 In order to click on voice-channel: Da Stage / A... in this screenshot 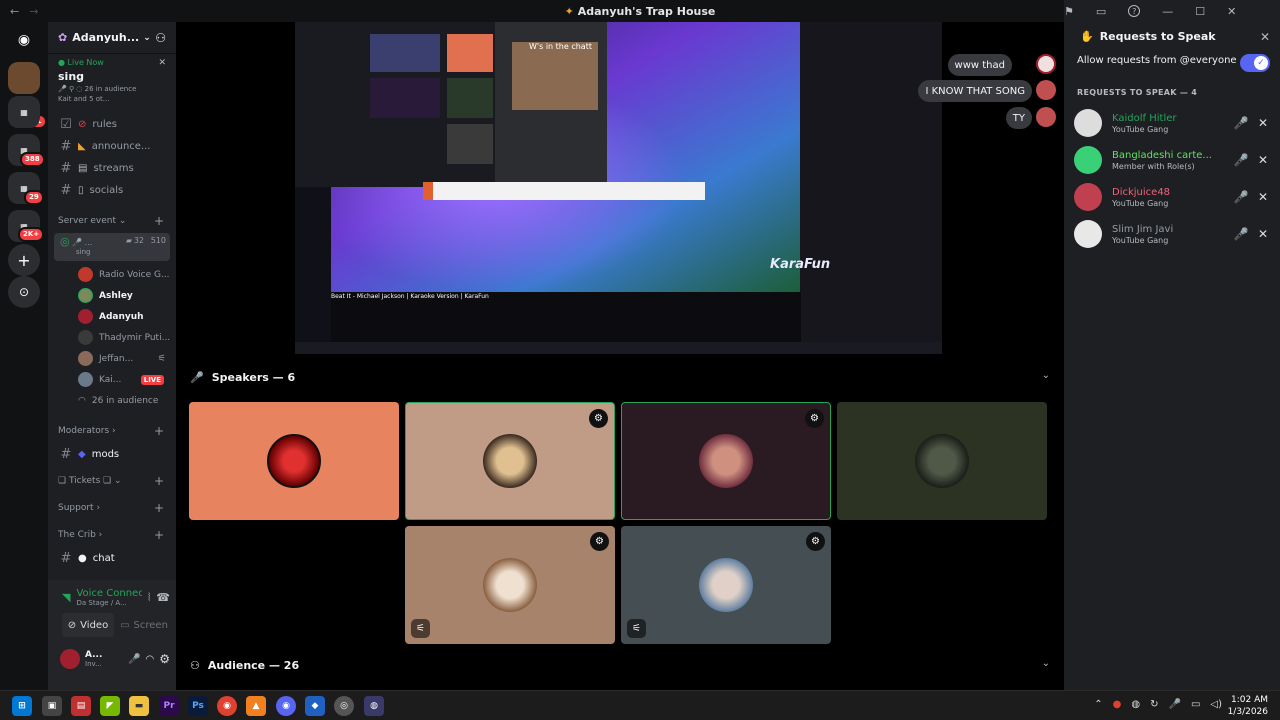, I will do `click(109, 603)`.